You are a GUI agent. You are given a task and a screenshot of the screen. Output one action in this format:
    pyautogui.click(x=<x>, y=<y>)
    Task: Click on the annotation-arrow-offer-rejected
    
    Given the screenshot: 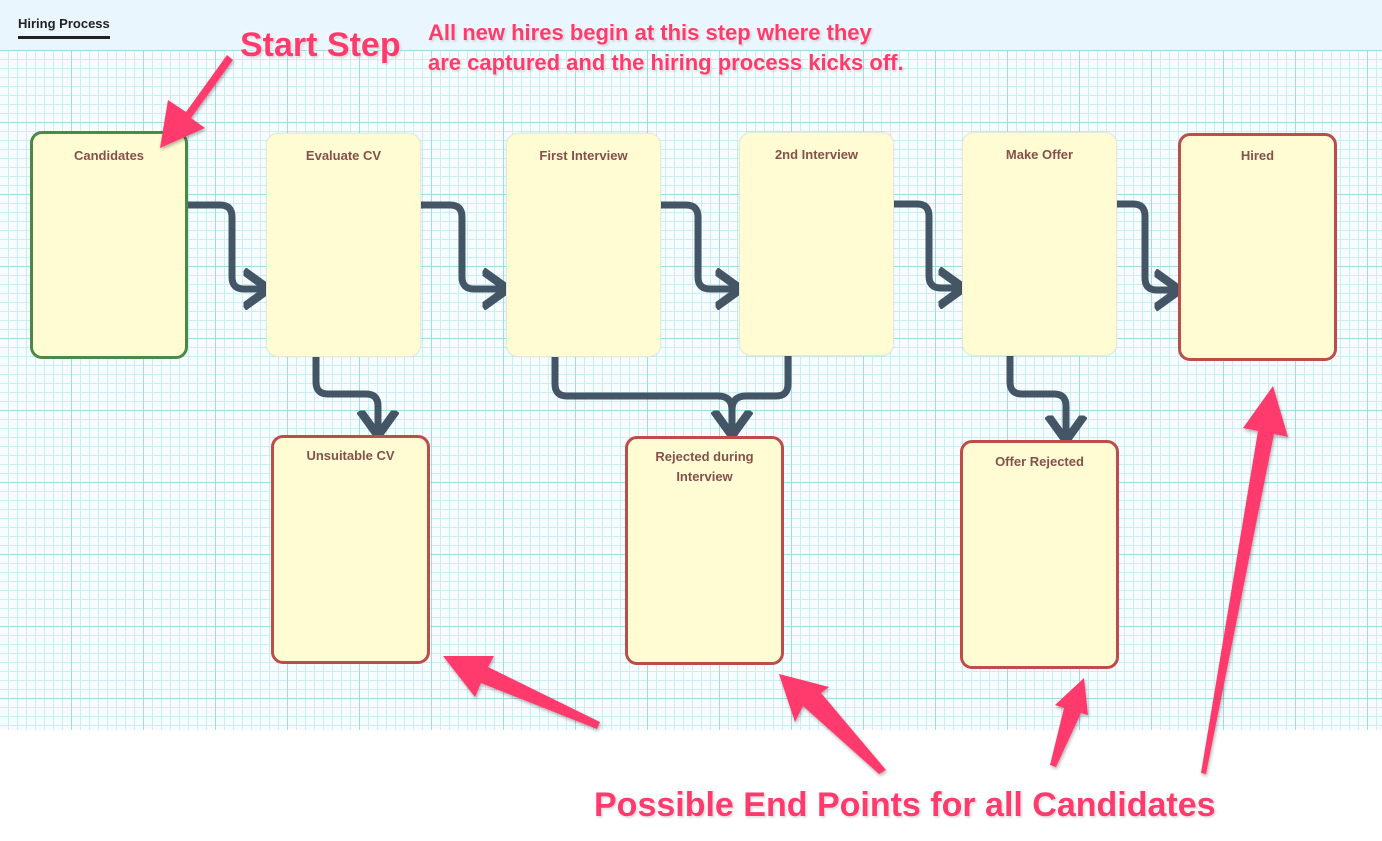 What is the action you would take?
    pyautogui.click(x=1069, y=722)
    